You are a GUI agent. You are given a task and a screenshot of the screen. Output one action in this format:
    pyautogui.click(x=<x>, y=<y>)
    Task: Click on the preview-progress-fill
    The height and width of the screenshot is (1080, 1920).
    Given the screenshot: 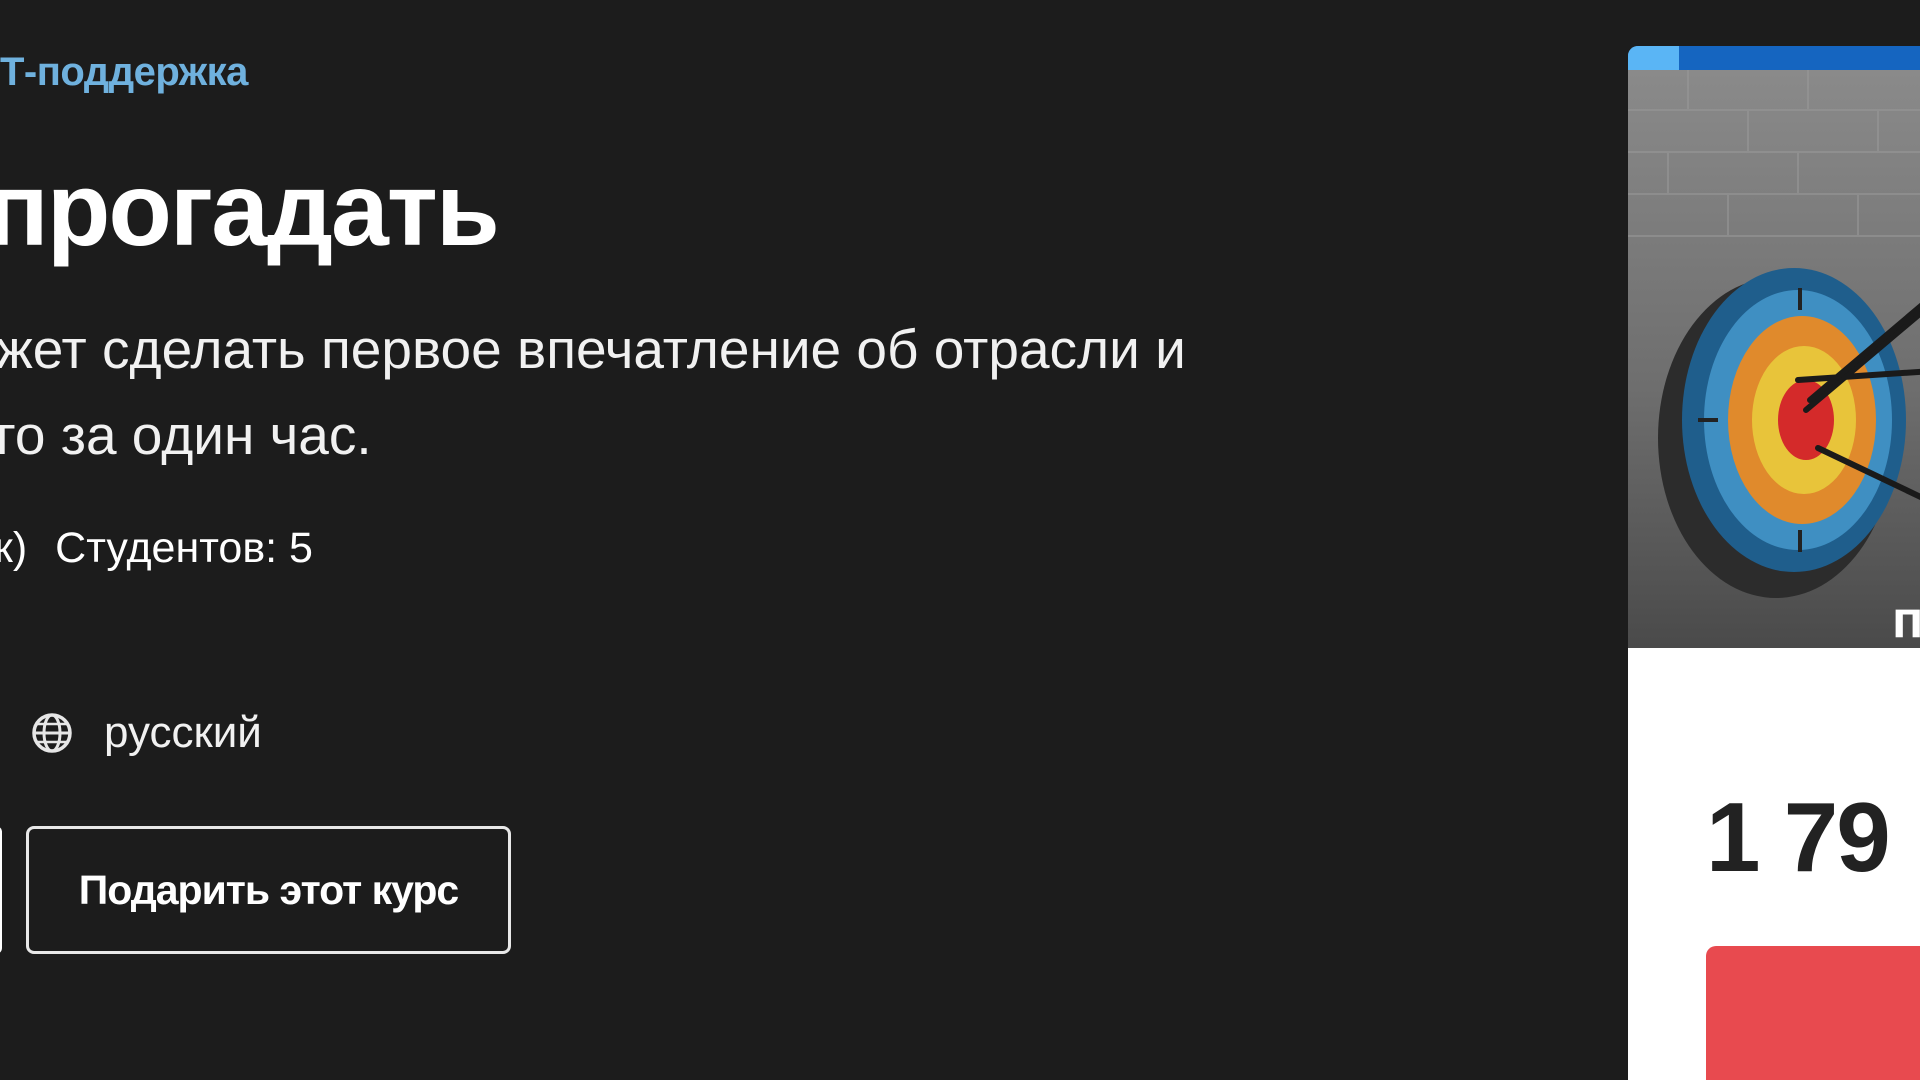 What is the action you would take?
    pyautogui.click(x=1654, y=58)
    